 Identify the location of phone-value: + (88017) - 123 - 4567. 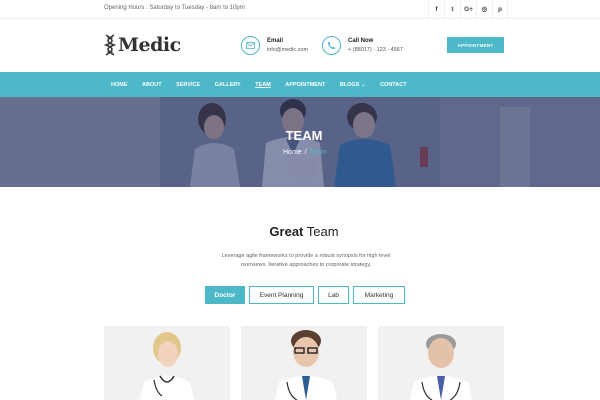
(375, 50).